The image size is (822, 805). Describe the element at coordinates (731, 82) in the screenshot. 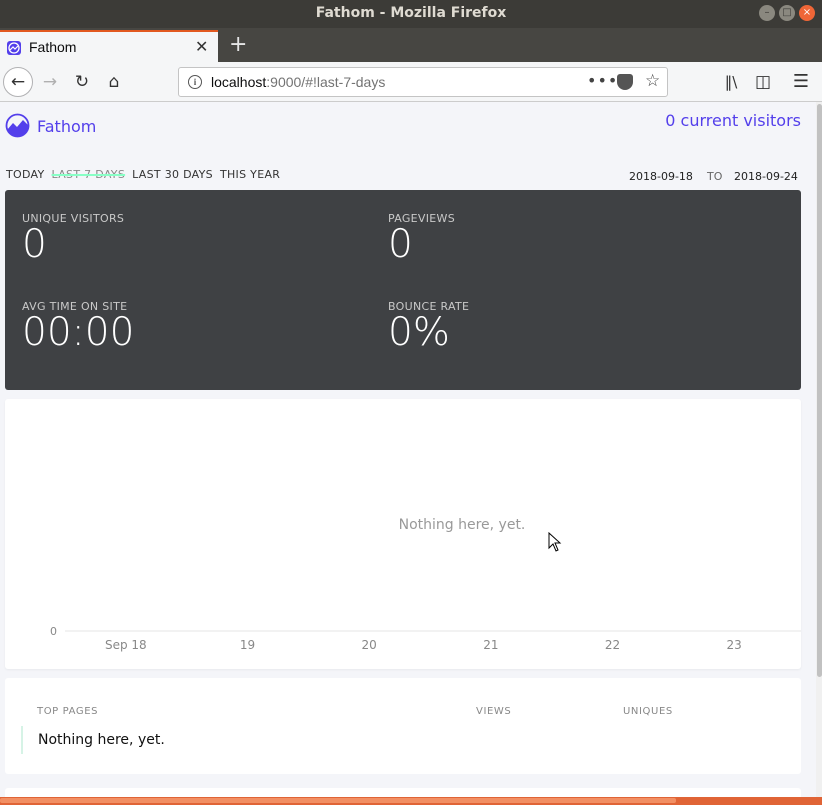

I see `library-icon: ‖\` at that location.